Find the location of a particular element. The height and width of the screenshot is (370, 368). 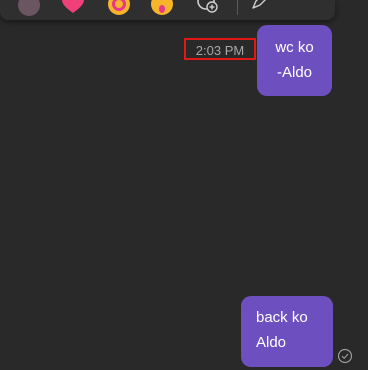

read-receipt-icon is located at coordinates (345, 356).